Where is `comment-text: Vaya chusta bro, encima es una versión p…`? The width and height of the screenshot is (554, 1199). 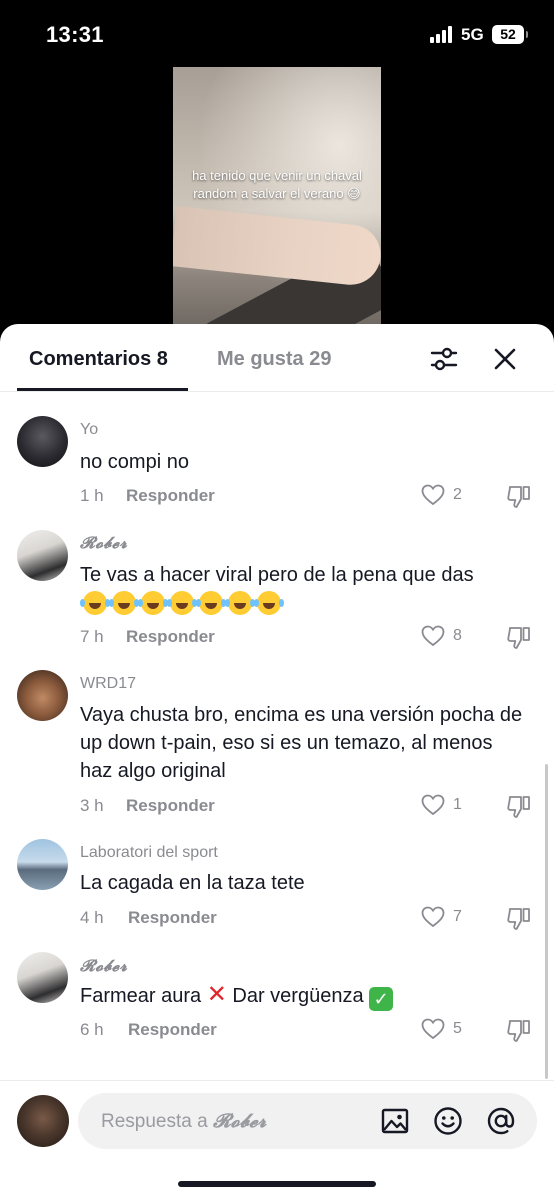
comment-text: Vaya chusta bro, encima es una versión p… is located at coordinates (301, 743).